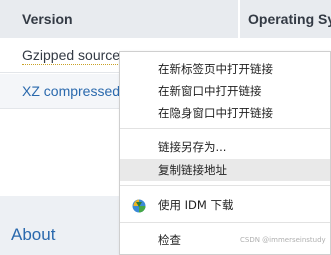 Image resolution: width=331 pixels, height=255 pixels. What do you see at coordinates (119, 19) in the screenshot?
I see `column-header-version: Version` at bounding box center [119, 19].